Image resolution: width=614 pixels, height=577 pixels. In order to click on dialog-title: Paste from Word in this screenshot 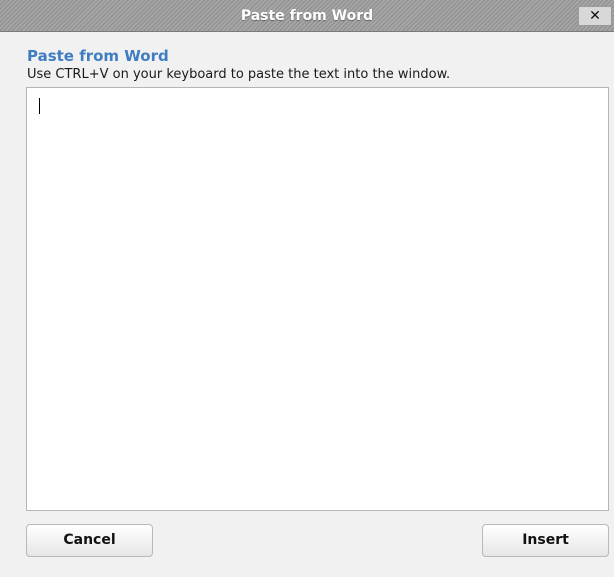, I will do `click(307, 16)`.